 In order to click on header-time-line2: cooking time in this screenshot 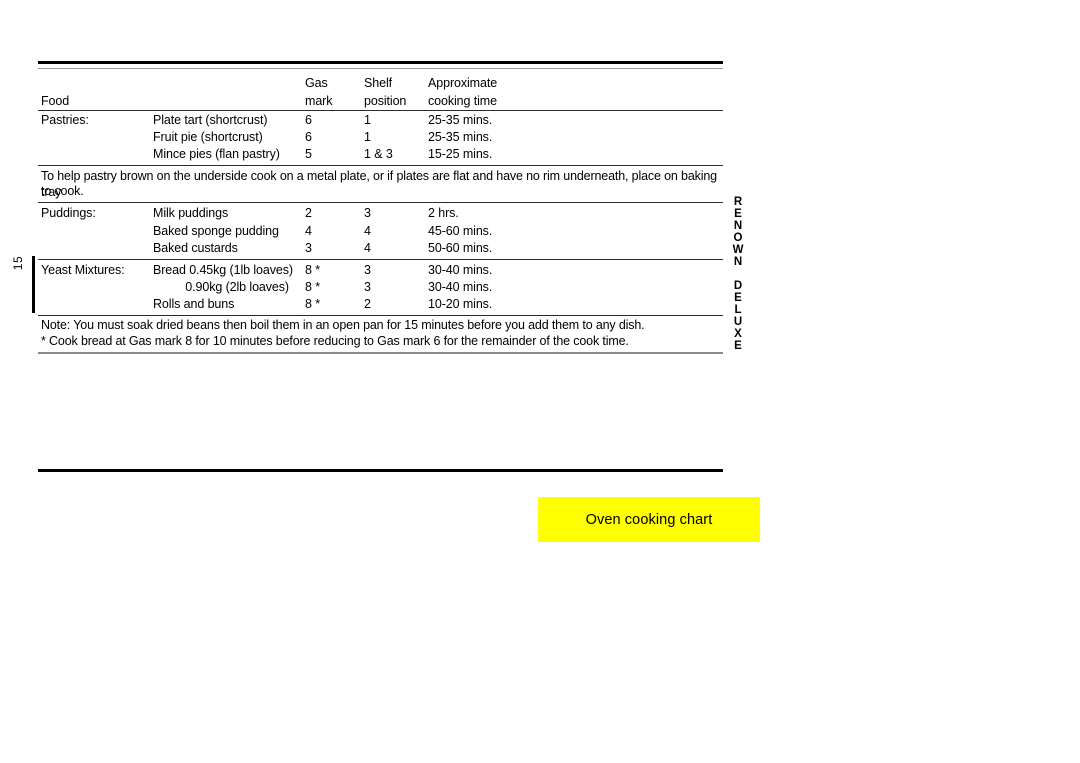, I will do `click(462, 101)`.